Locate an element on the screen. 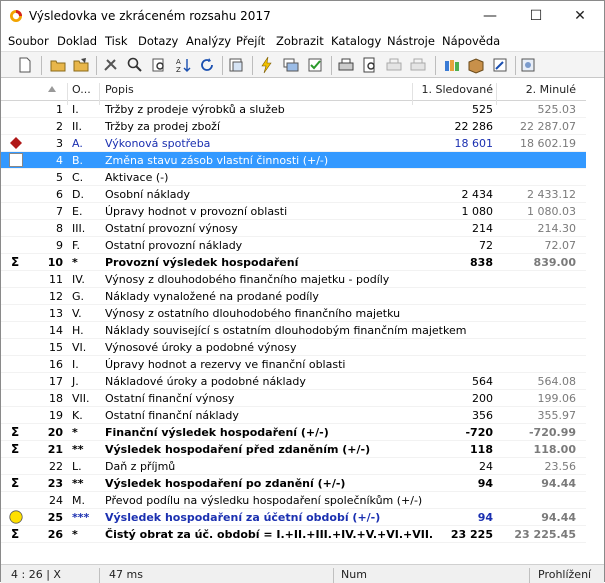 This screenshot has height=583, width=605. export-icon is located at coordinates (236, 65).